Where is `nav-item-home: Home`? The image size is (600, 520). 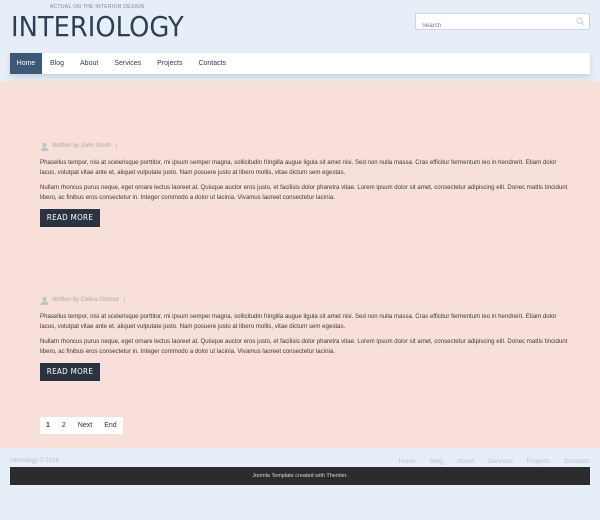
nav-item-home: Home is located at coordinates (26, 63).